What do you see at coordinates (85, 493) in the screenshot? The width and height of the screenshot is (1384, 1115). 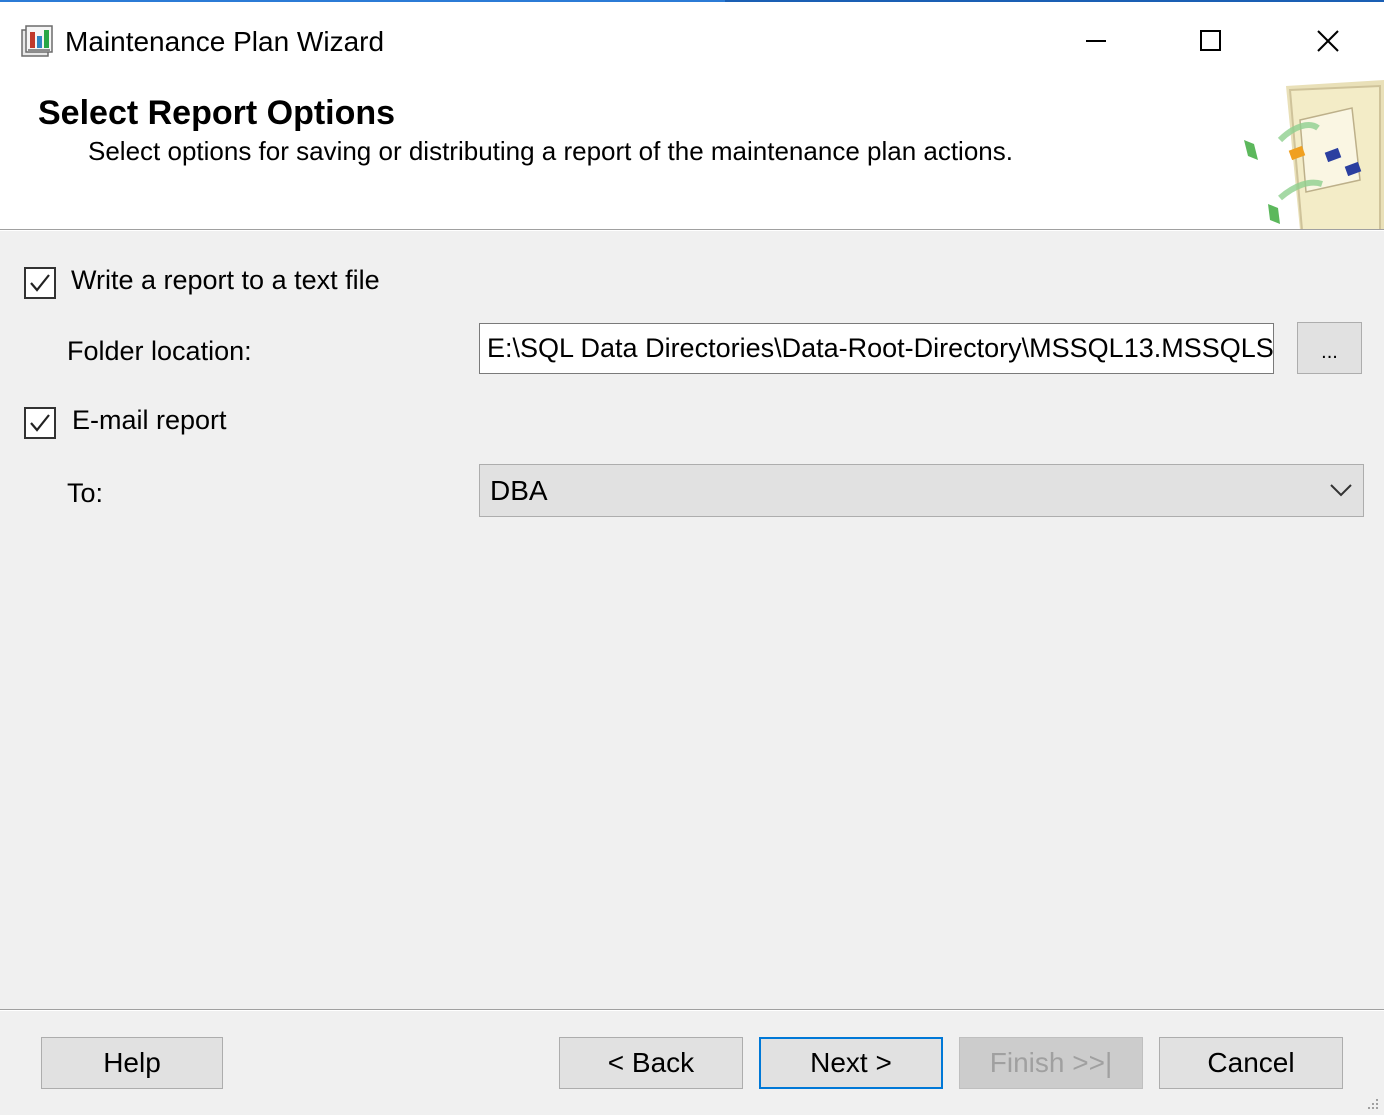 I see `to-label: To:` at bounding box center [85, 493].